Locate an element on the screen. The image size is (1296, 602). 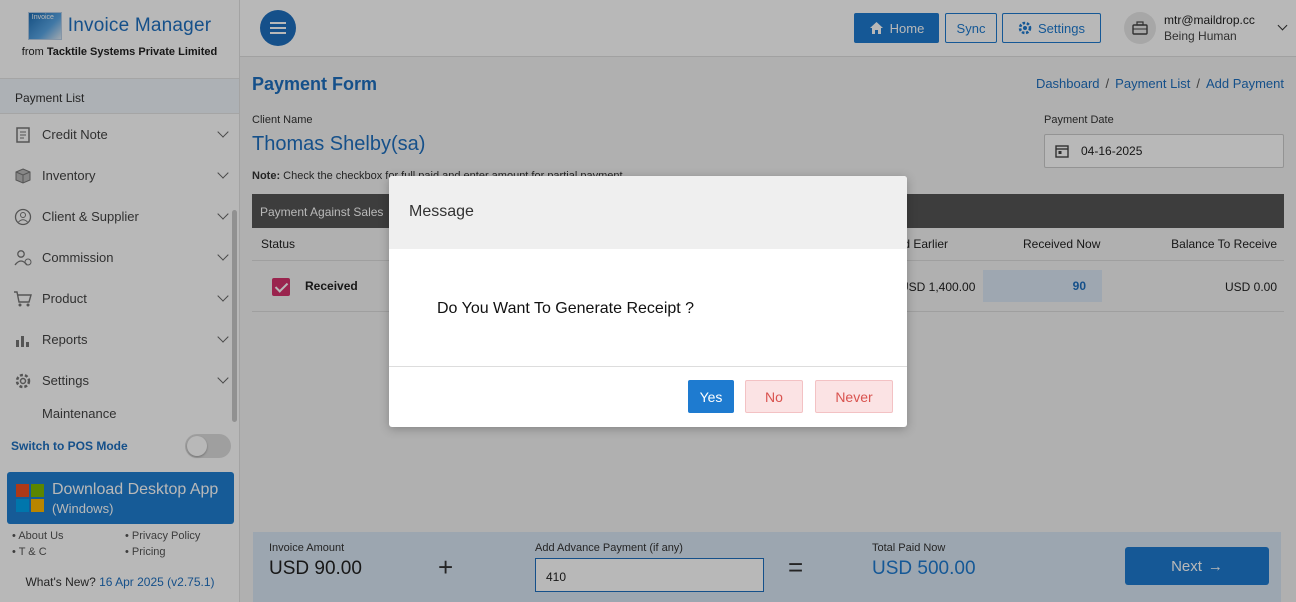
never-button: Never is located at coordinates (854, 396).